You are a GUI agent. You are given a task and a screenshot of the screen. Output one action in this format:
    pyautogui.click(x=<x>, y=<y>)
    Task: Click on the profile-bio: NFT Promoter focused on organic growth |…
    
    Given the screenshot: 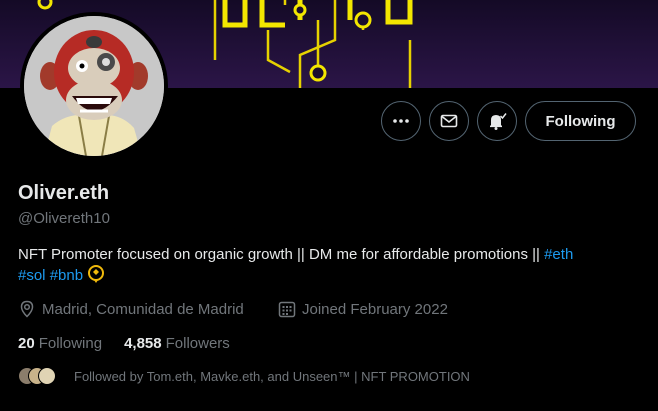 What is the action you would take?
    pyautogui.click(x=330, y=265)
    